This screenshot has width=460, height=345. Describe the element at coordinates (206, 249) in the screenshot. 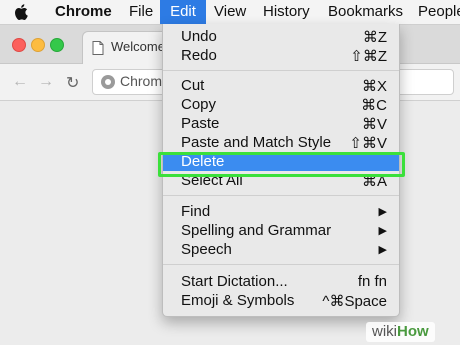

I see `speech-label: Speech` at that location.